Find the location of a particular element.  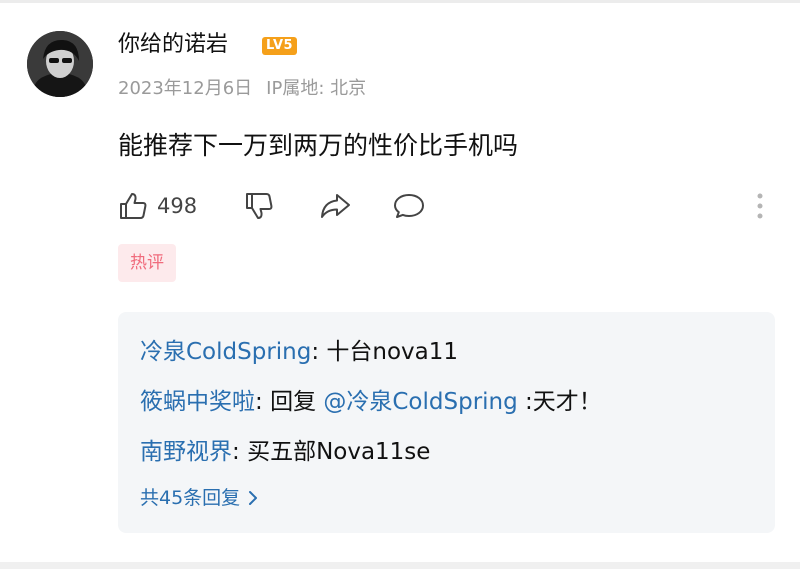

reply-text: :天才！ is located at coordinates (559, 402).